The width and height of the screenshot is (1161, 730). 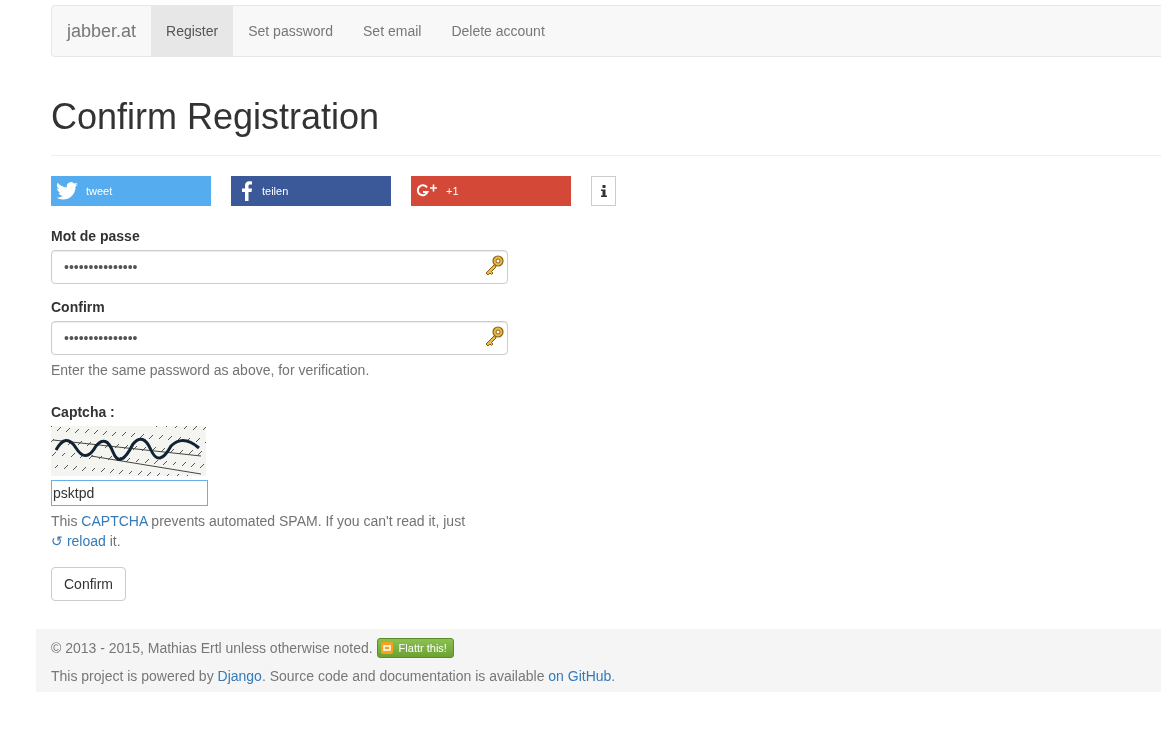 I want to click on field-label: Captcha :, so click(x=83, y=411).